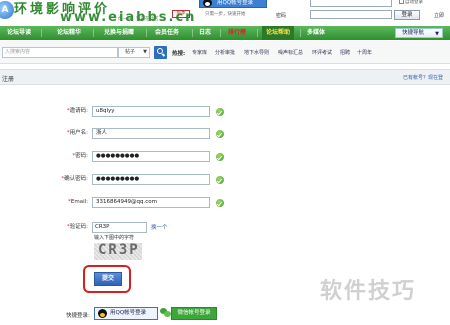  I want to click on hot-link: 环评考试, so click(322, 52).